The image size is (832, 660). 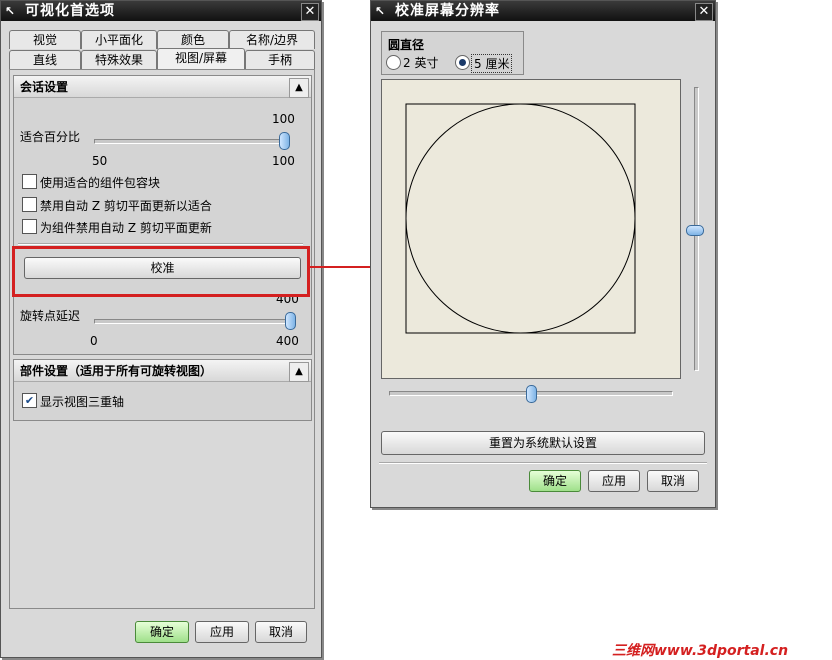 What do you see at coordinates (161, 271) in the screenshot?
I see `calibrate-highlight-box` at bounding box center [161, 271].